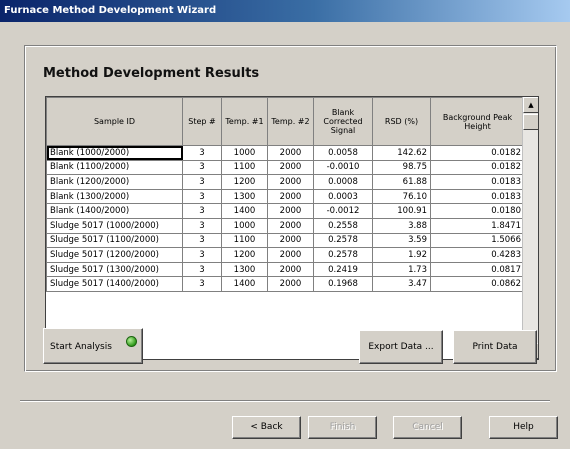 This screenshot has height=449, width=570. Describe the element at coordinates (110, 10) in the screenshot. I see `window-title: Furnace Method Development Wizard` at that location.